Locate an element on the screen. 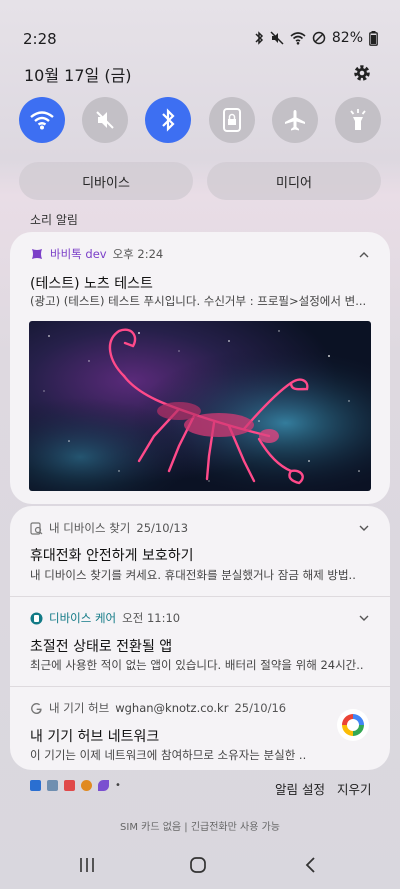  flashlight-icon is located at coordinates (358, 119).